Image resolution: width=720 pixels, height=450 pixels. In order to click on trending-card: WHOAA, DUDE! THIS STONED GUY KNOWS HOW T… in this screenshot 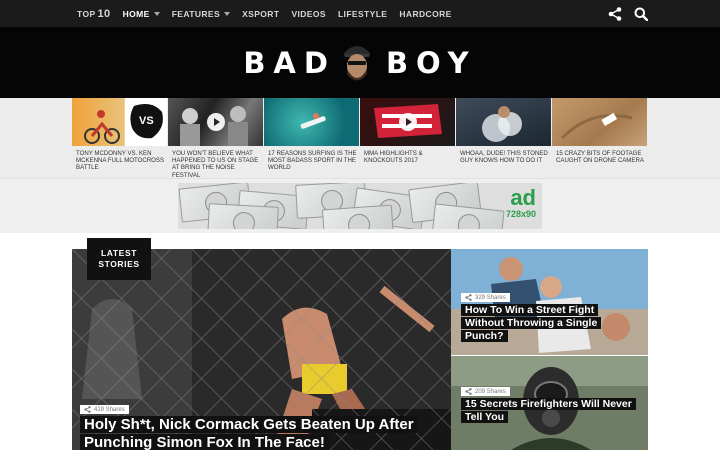, I will do `click(503, 131)`.